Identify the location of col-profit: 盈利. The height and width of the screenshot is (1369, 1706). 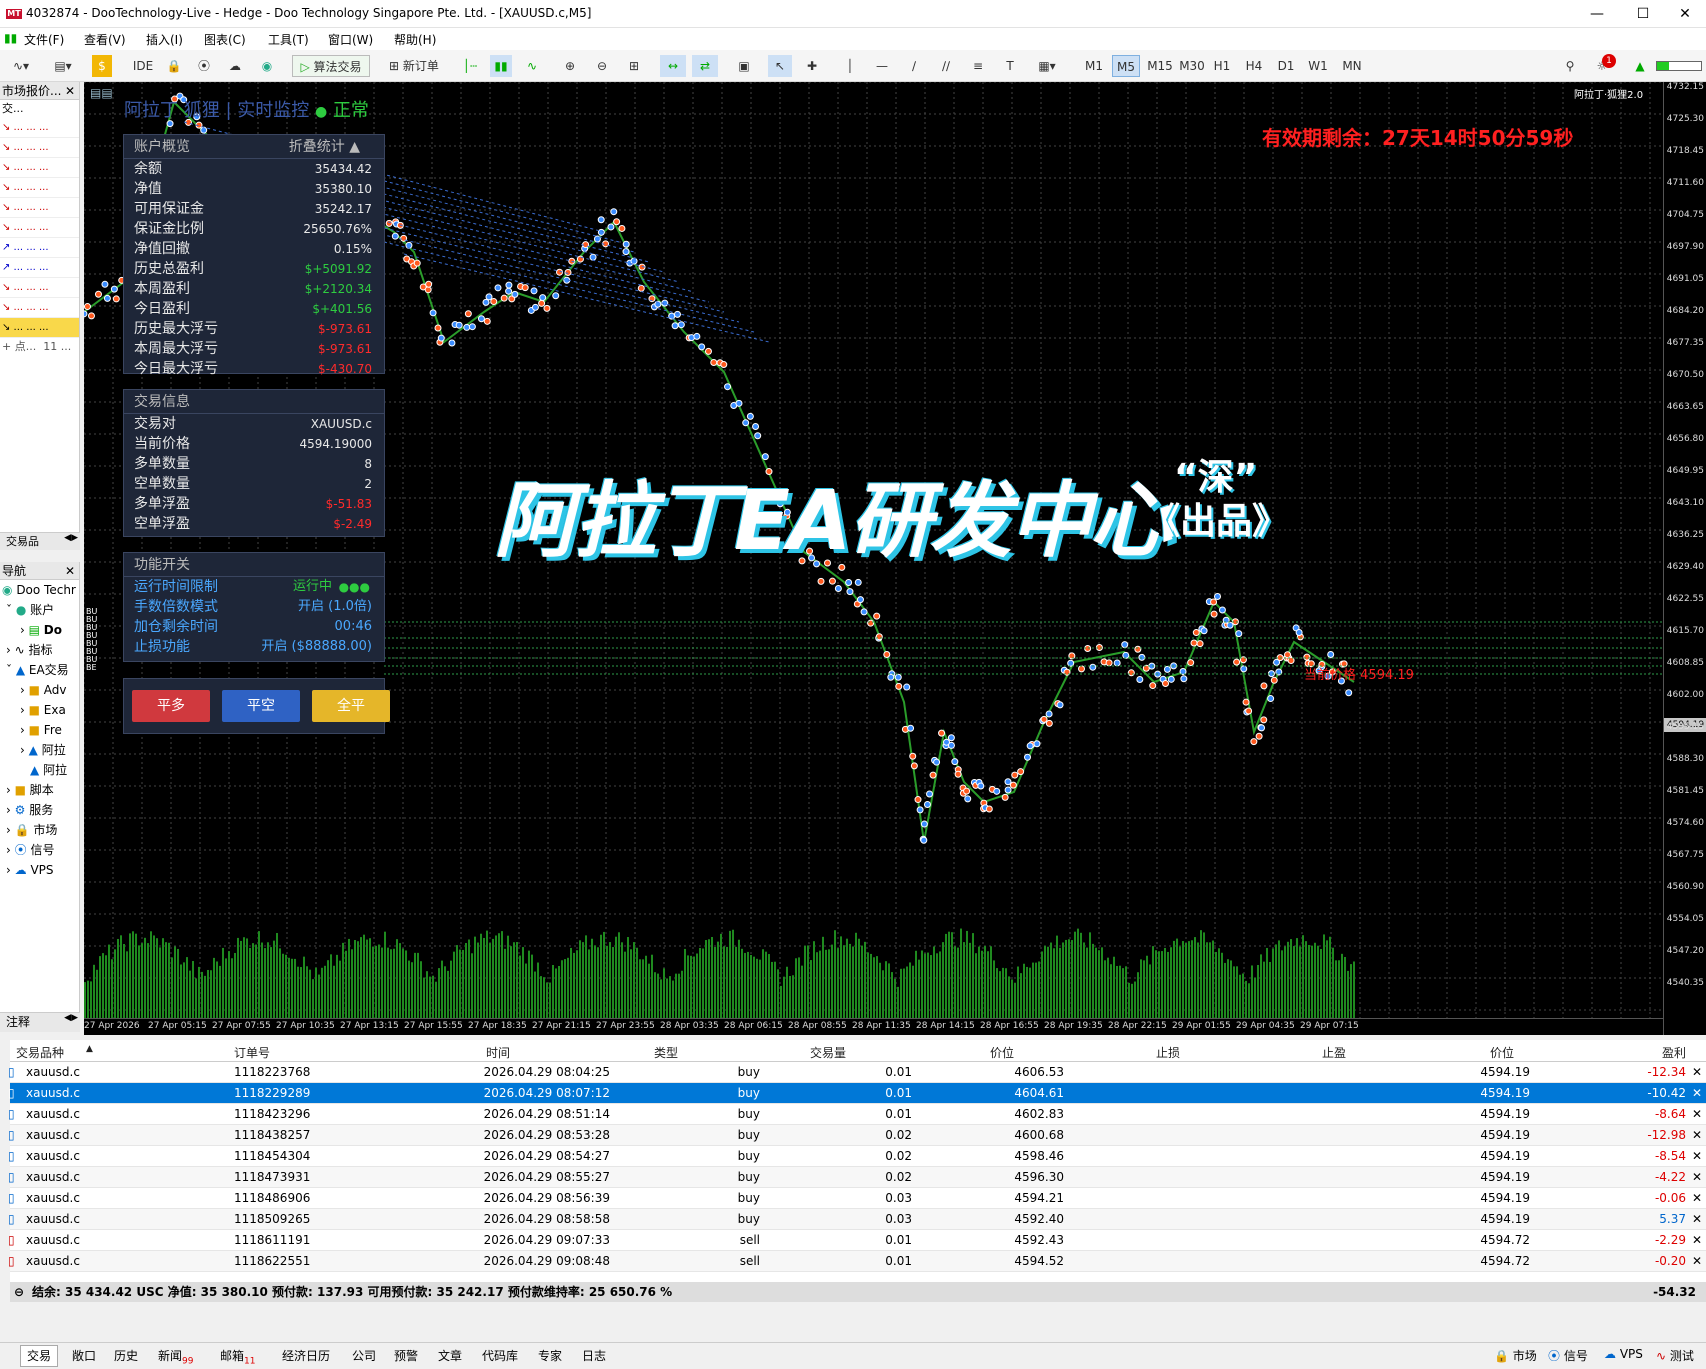
(1674, 1052).